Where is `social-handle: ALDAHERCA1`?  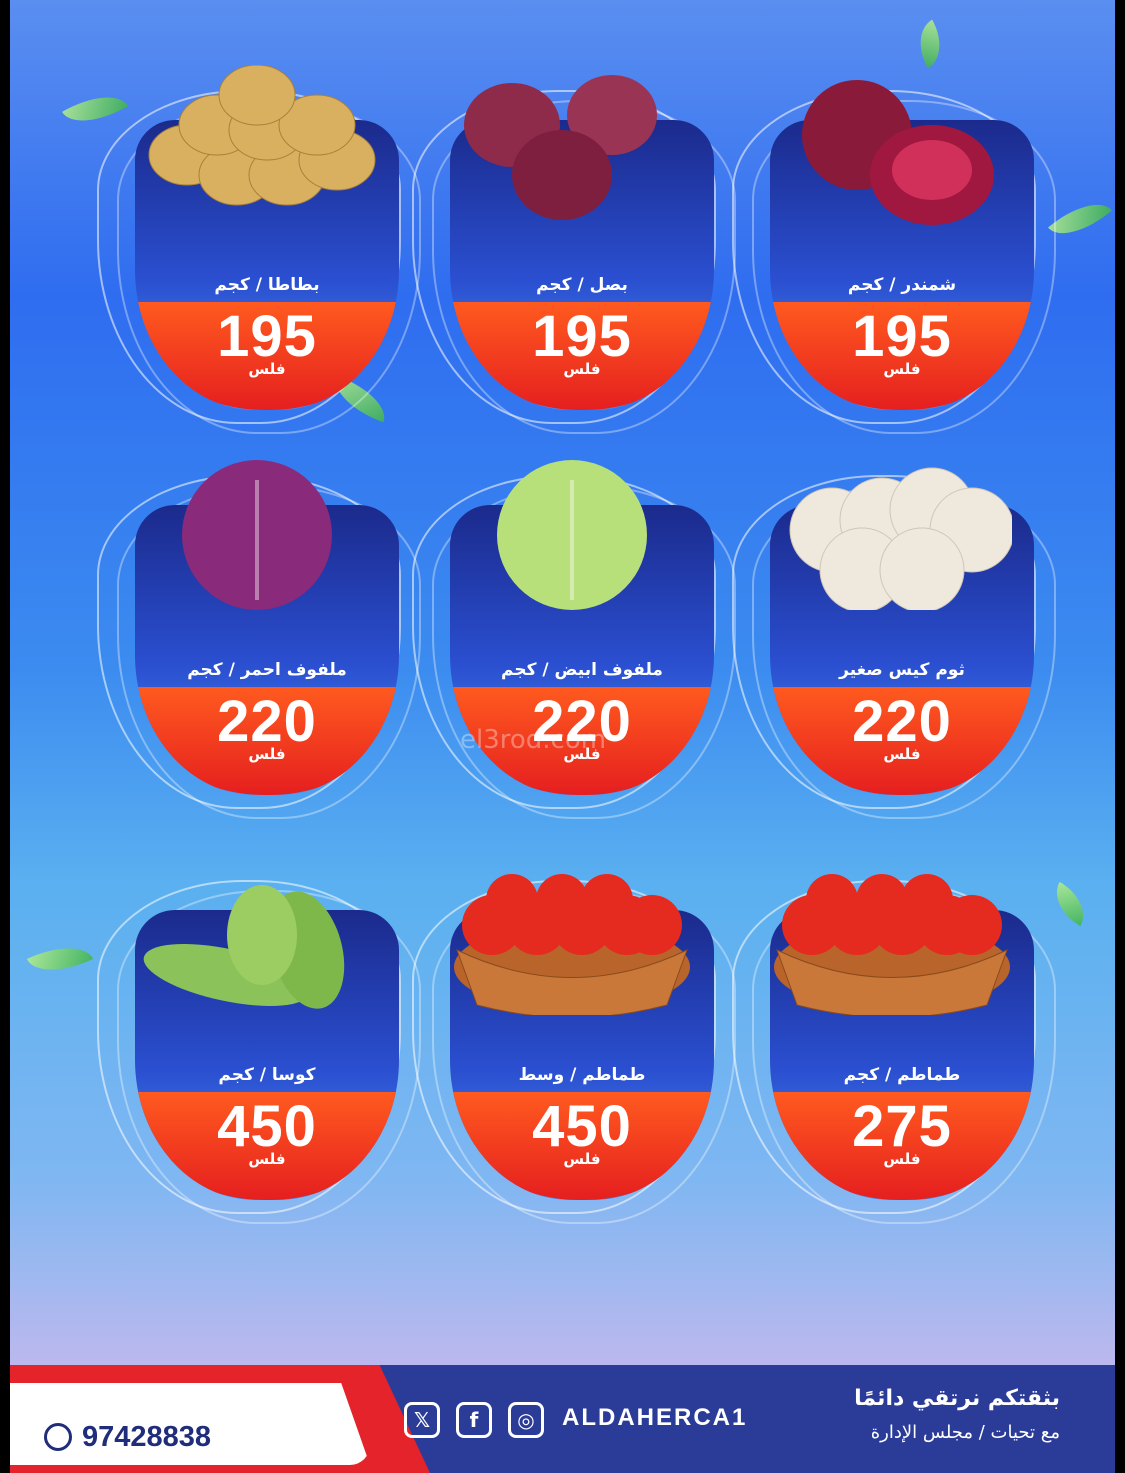 social-handle: ALDAHERCA1 is located at coordinates (654, 1418).